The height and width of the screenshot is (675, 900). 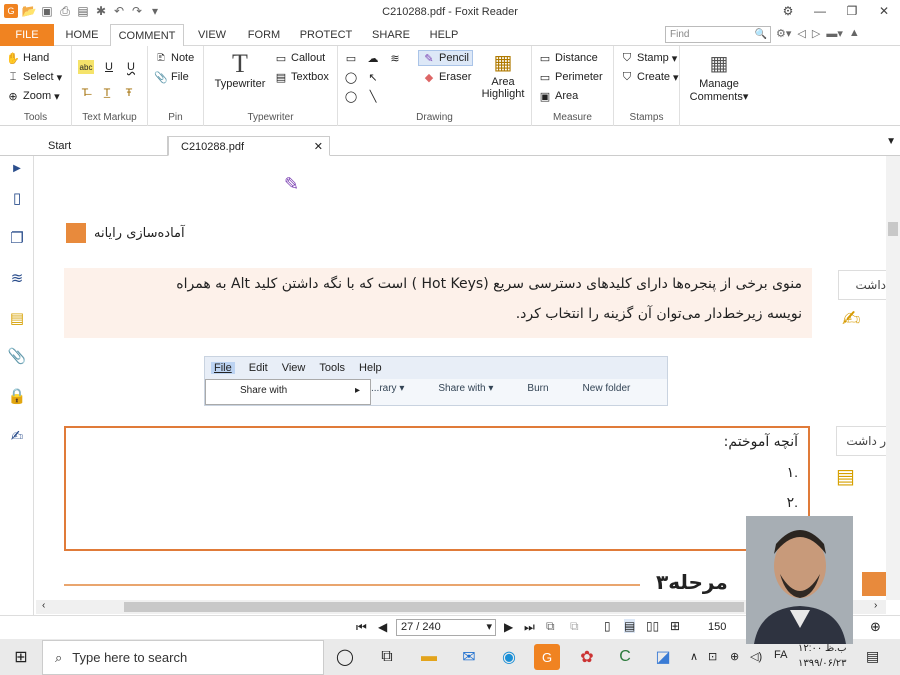 I want to click on arrow-icon: ↖, so click(x=373, y=77).